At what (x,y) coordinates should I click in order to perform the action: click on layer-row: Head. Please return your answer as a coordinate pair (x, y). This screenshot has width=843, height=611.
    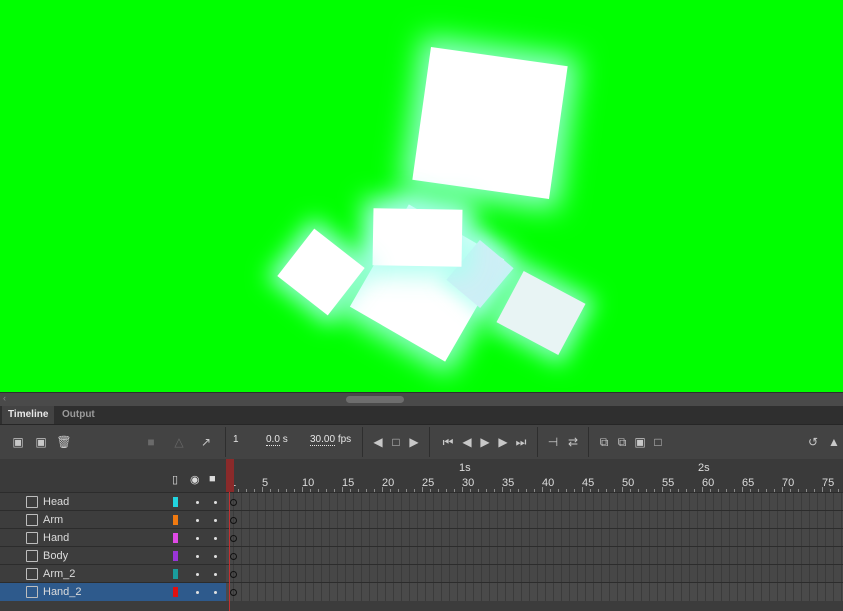
    Looking at the image, I should click on (113, 501).